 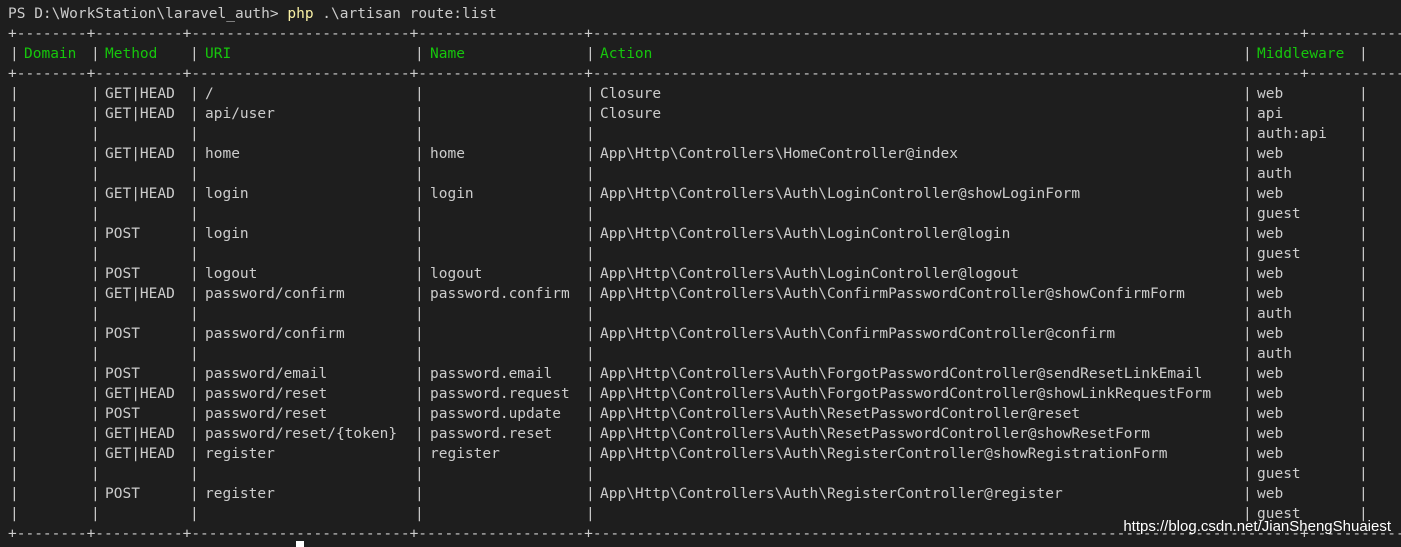 I want to click on cell-name: register, so click(x=465, y=454).